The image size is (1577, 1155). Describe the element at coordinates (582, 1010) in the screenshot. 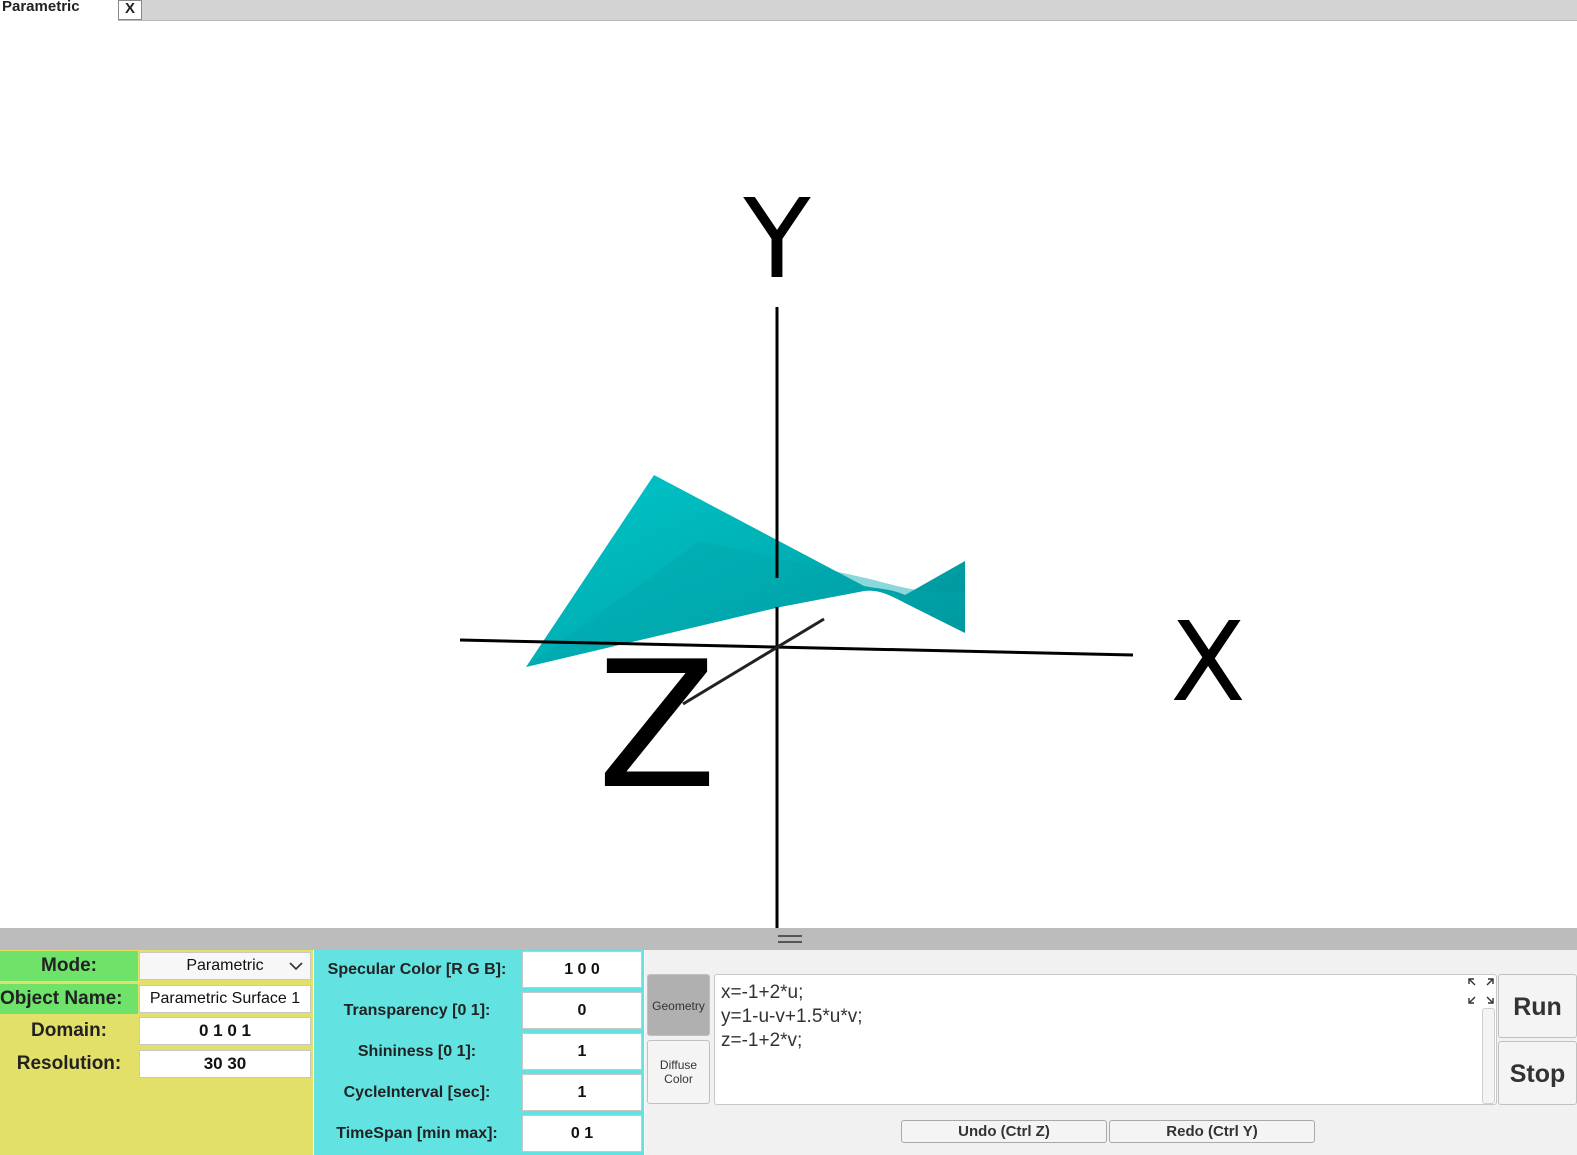

I see `transparency-field: 0` at that location.